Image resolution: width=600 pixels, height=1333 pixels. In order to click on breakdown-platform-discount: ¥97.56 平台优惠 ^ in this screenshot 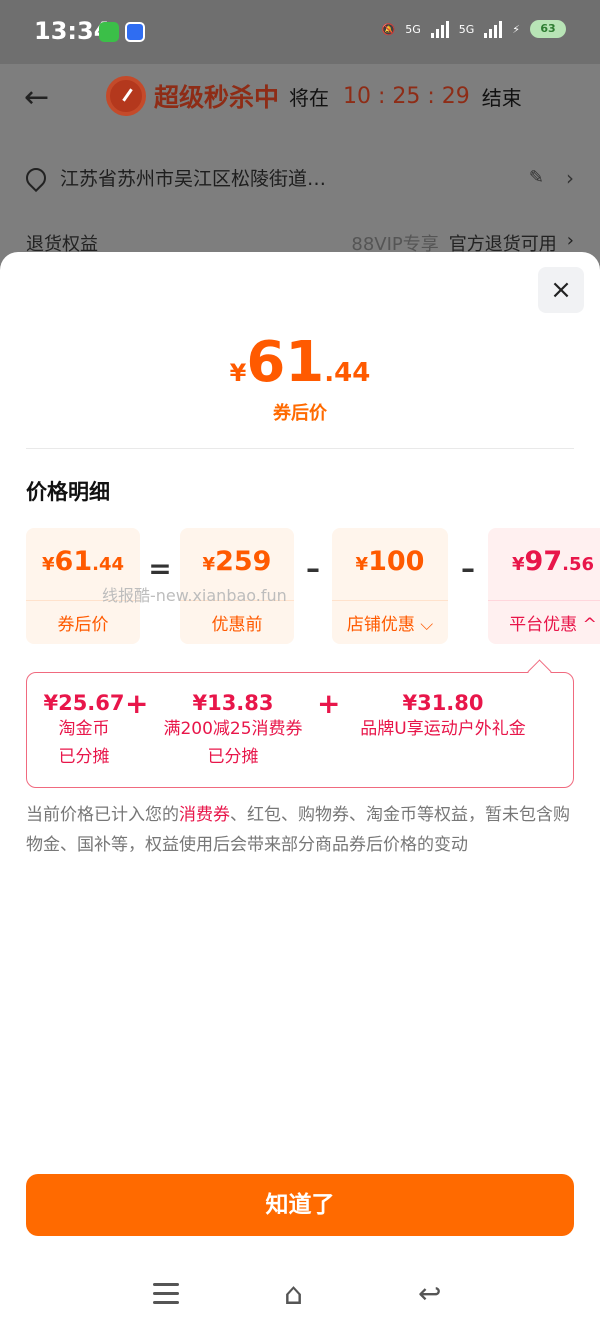, I will do `click(544, 586)`.